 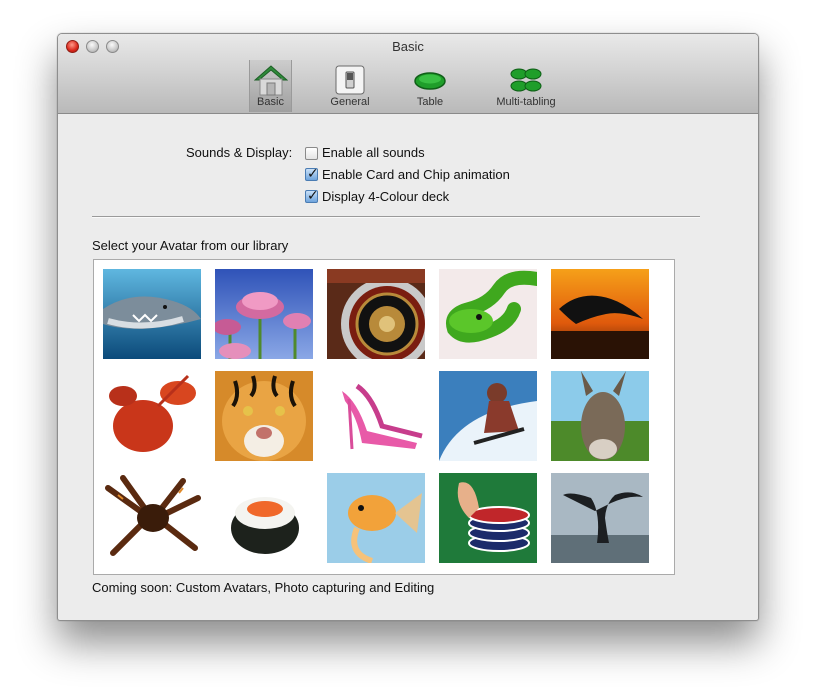 What do you see at coordinates (600, 416) in the screenshot?
I see `avatar-donkey` at bounding box center [600, 416].